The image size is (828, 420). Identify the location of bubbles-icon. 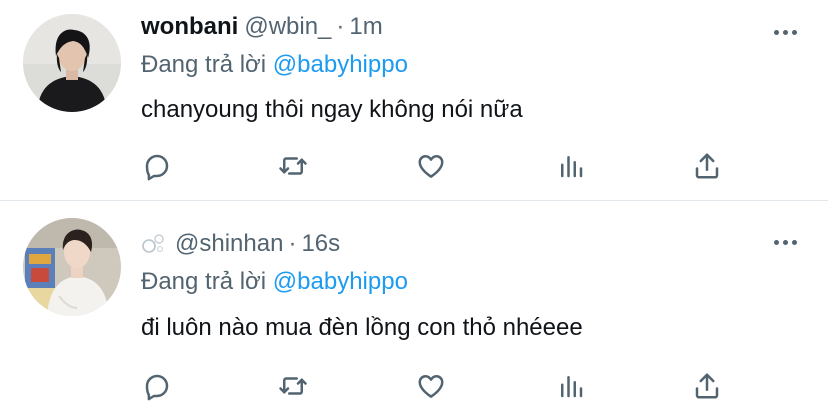
(154, 244).